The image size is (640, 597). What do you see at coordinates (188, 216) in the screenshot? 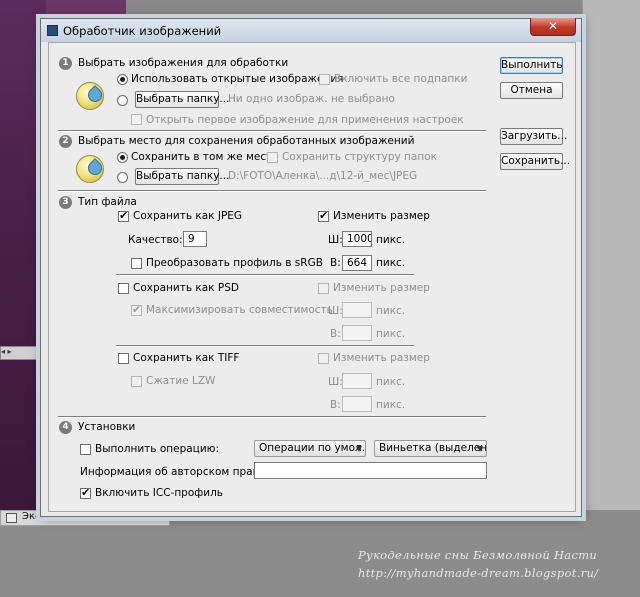
I see `save-jpeg-label: Сохранить как JPEG` at bounding box center [188, 216].